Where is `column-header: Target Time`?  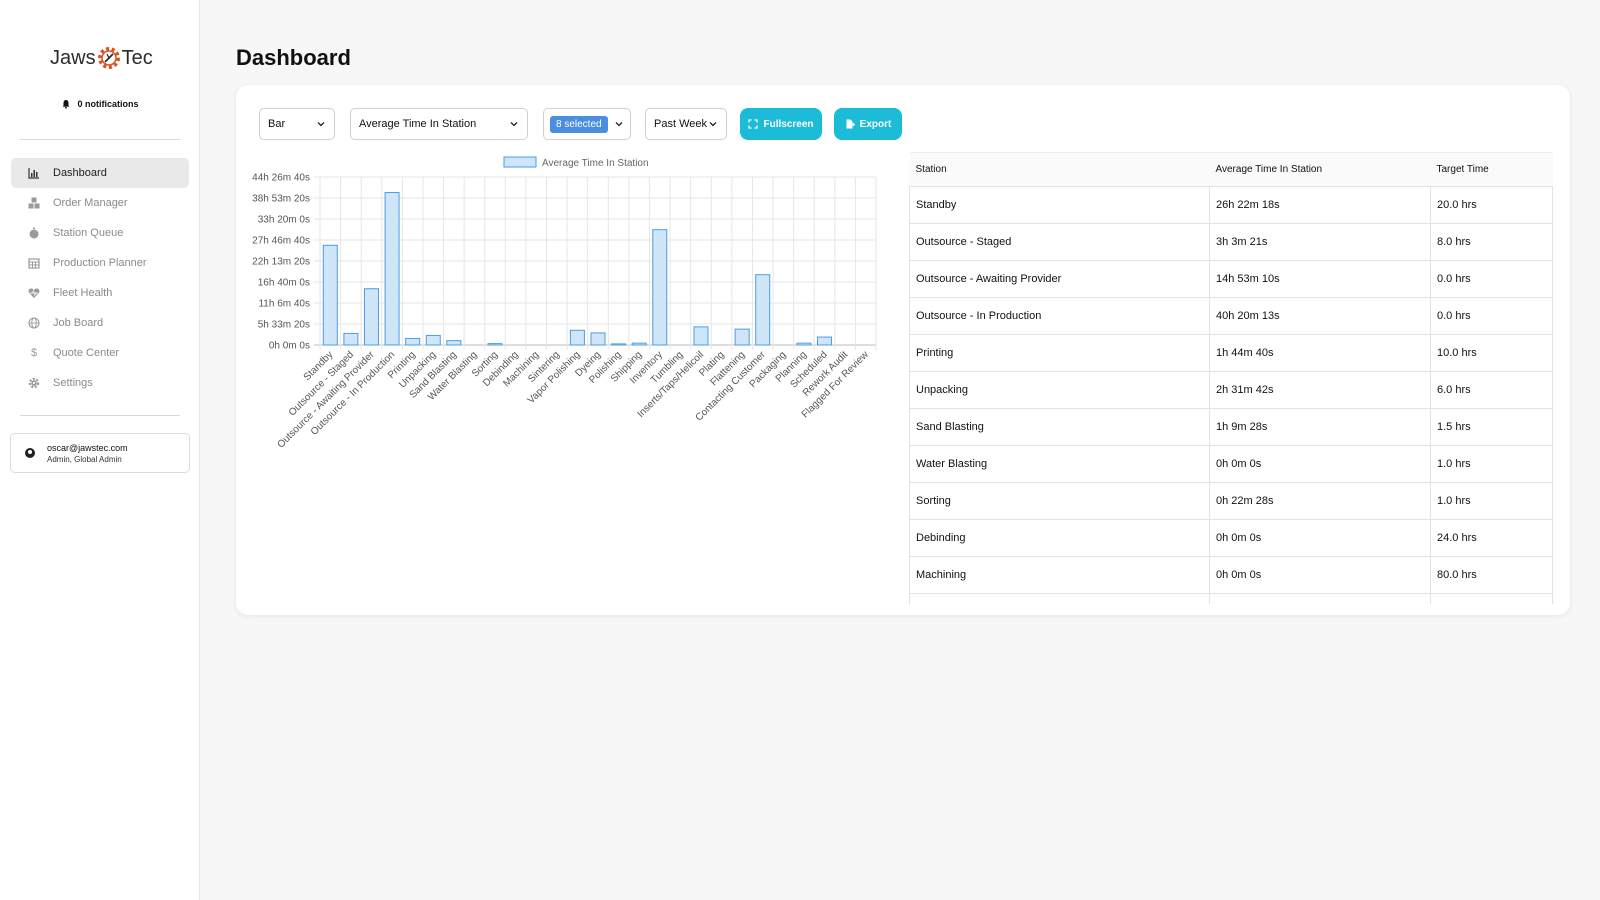
column-header: Target Time is located at coordinates (1491, 169).